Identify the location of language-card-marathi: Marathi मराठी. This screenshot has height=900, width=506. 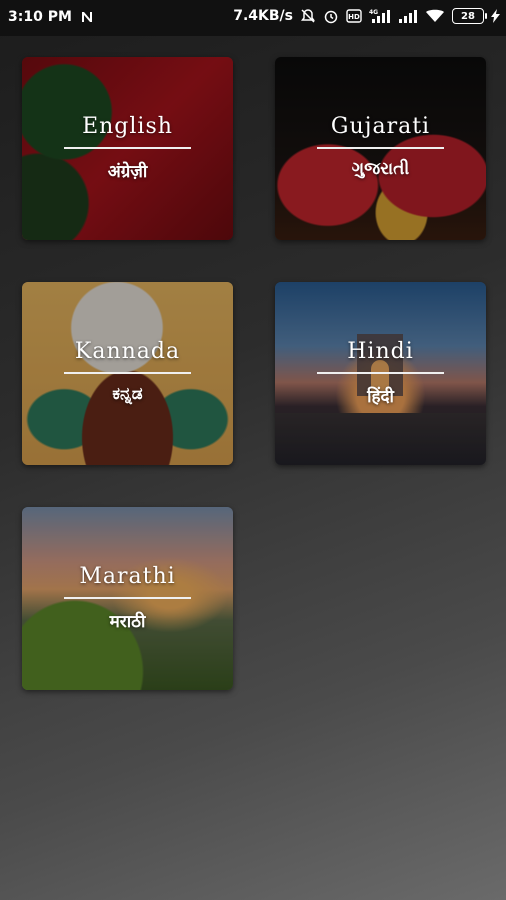
(127, 598).